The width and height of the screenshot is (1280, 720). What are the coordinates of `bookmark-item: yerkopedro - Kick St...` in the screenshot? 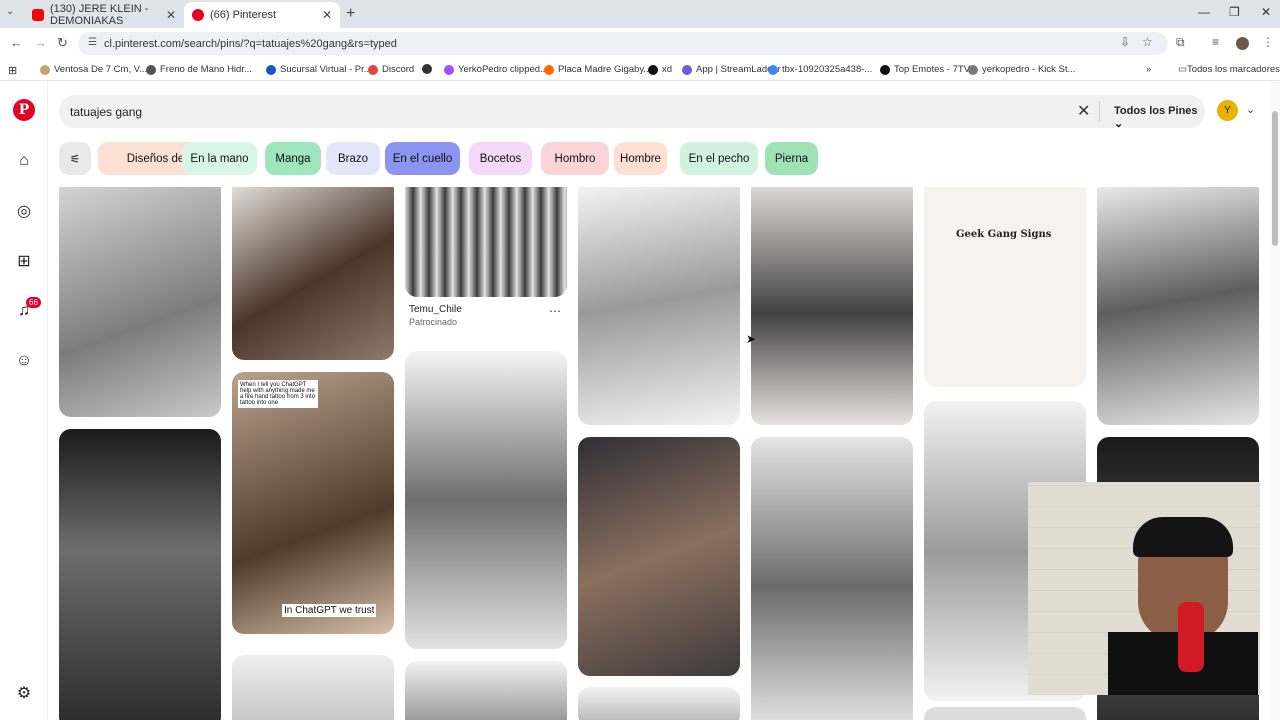 It's located at (1021, 69).